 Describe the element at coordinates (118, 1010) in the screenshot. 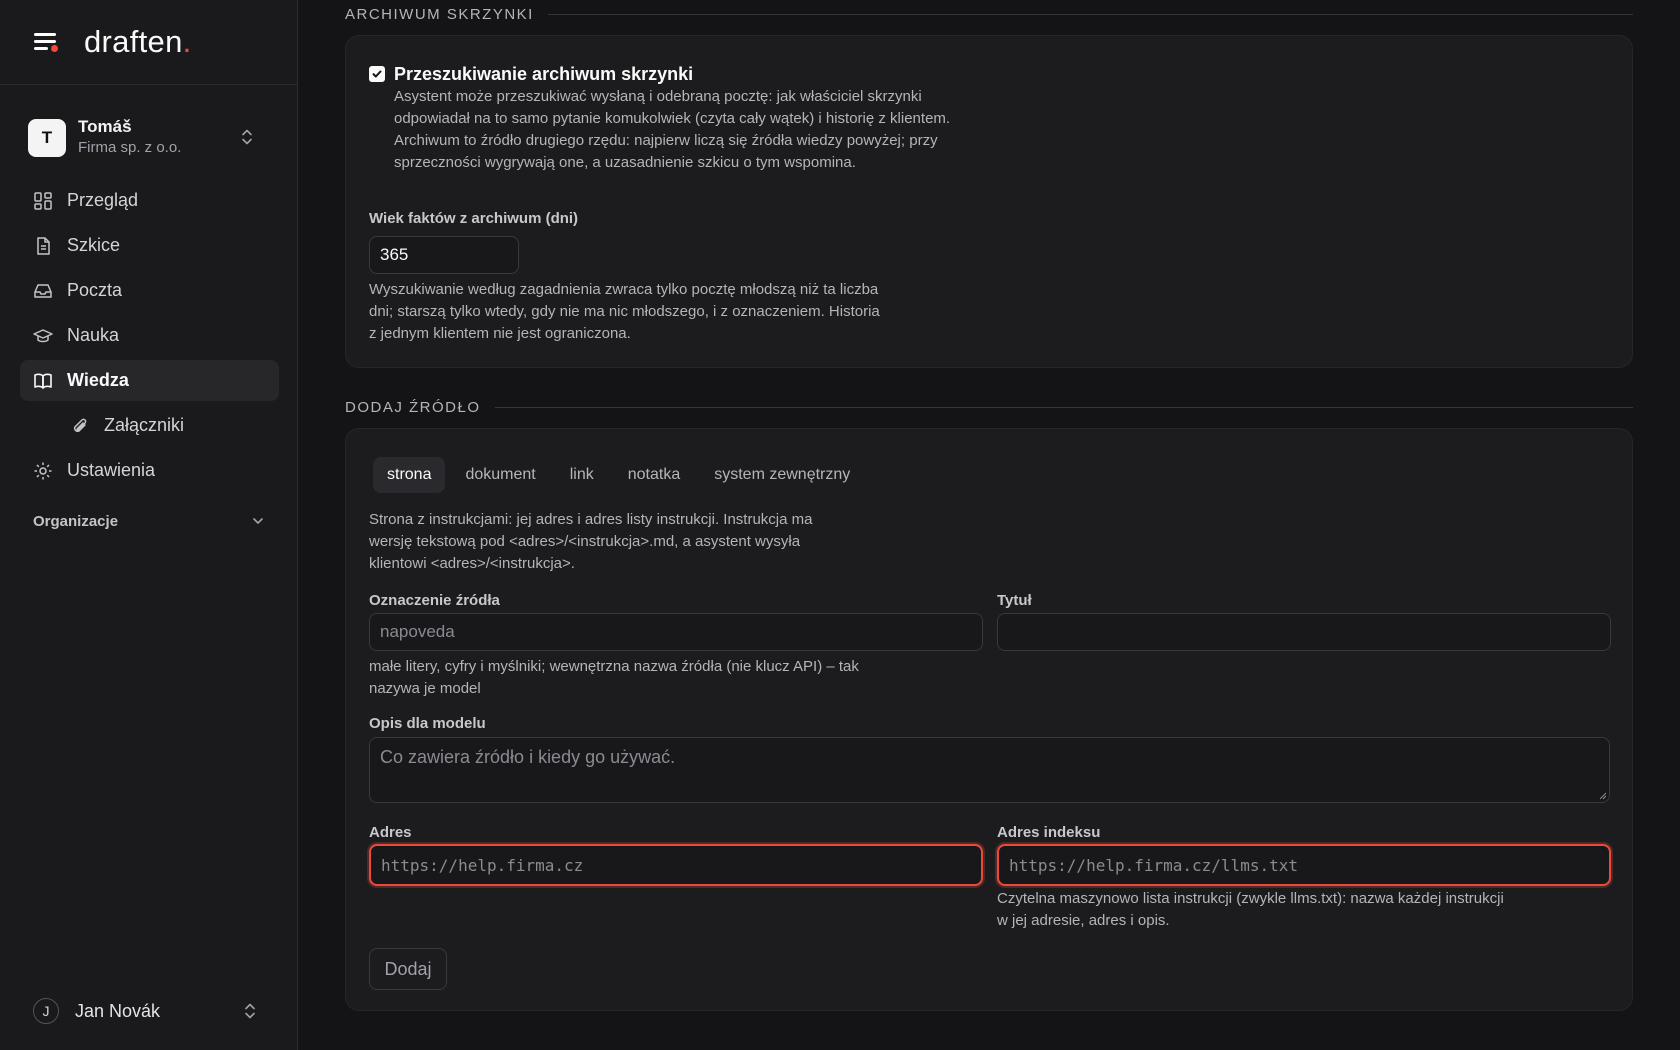

I see `user-name: Jan Novák` at that location.